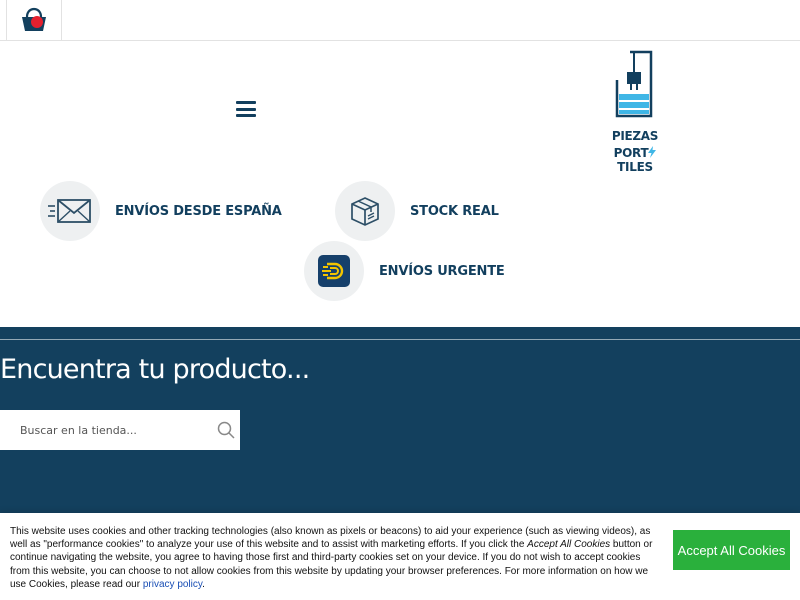 The width and height of the screenshot is (800, 600). I want to click on logo-text-line1: PIEZAS, so click(635, 136).